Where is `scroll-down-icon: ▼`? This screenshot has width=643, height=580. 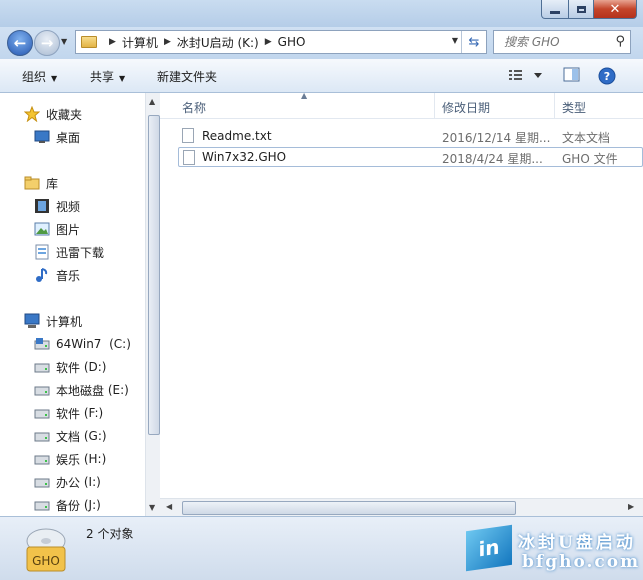
scroll-down-icon: ▼ is located at coordinates (152, 507).